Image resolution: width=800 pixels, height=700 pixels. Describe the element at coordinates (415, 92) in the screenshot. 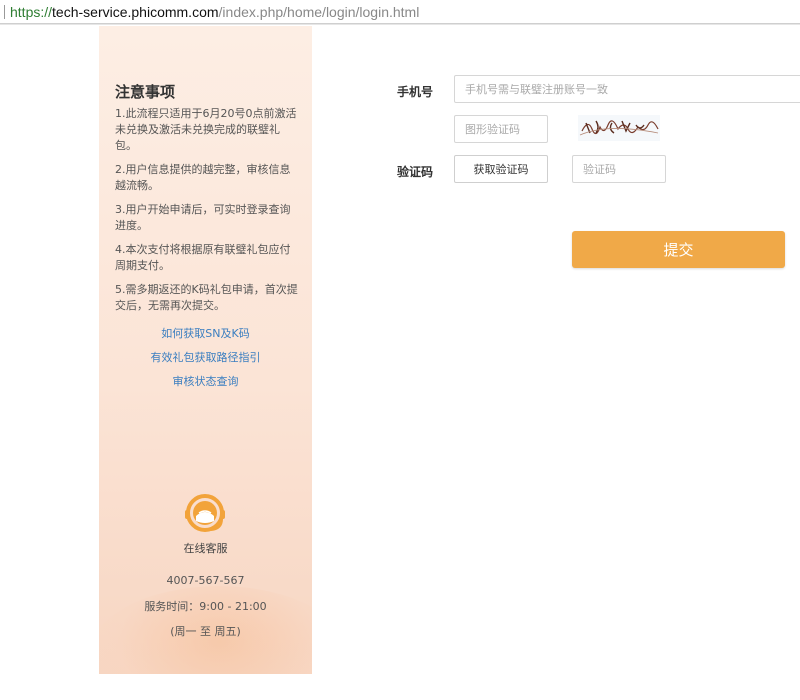

I see `phone-label: 手机号` at that location.